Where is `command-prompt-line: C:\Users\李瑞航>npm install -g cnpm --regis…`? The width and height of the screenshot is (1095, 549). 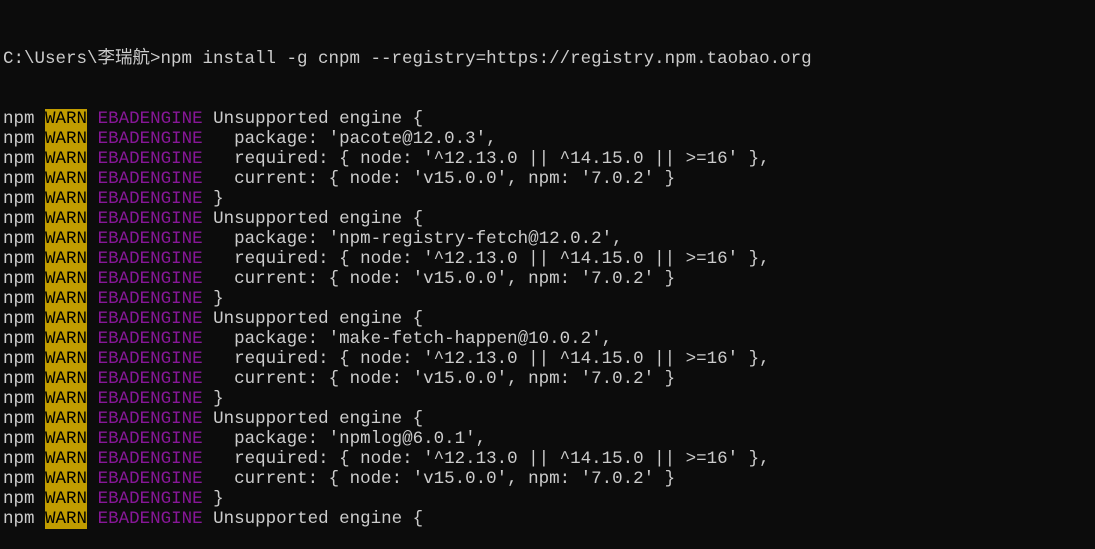
command-prompt-line: C:\Users\李瑞航>npm install -g cnpm --regis… is located at coordinates (407, 59).